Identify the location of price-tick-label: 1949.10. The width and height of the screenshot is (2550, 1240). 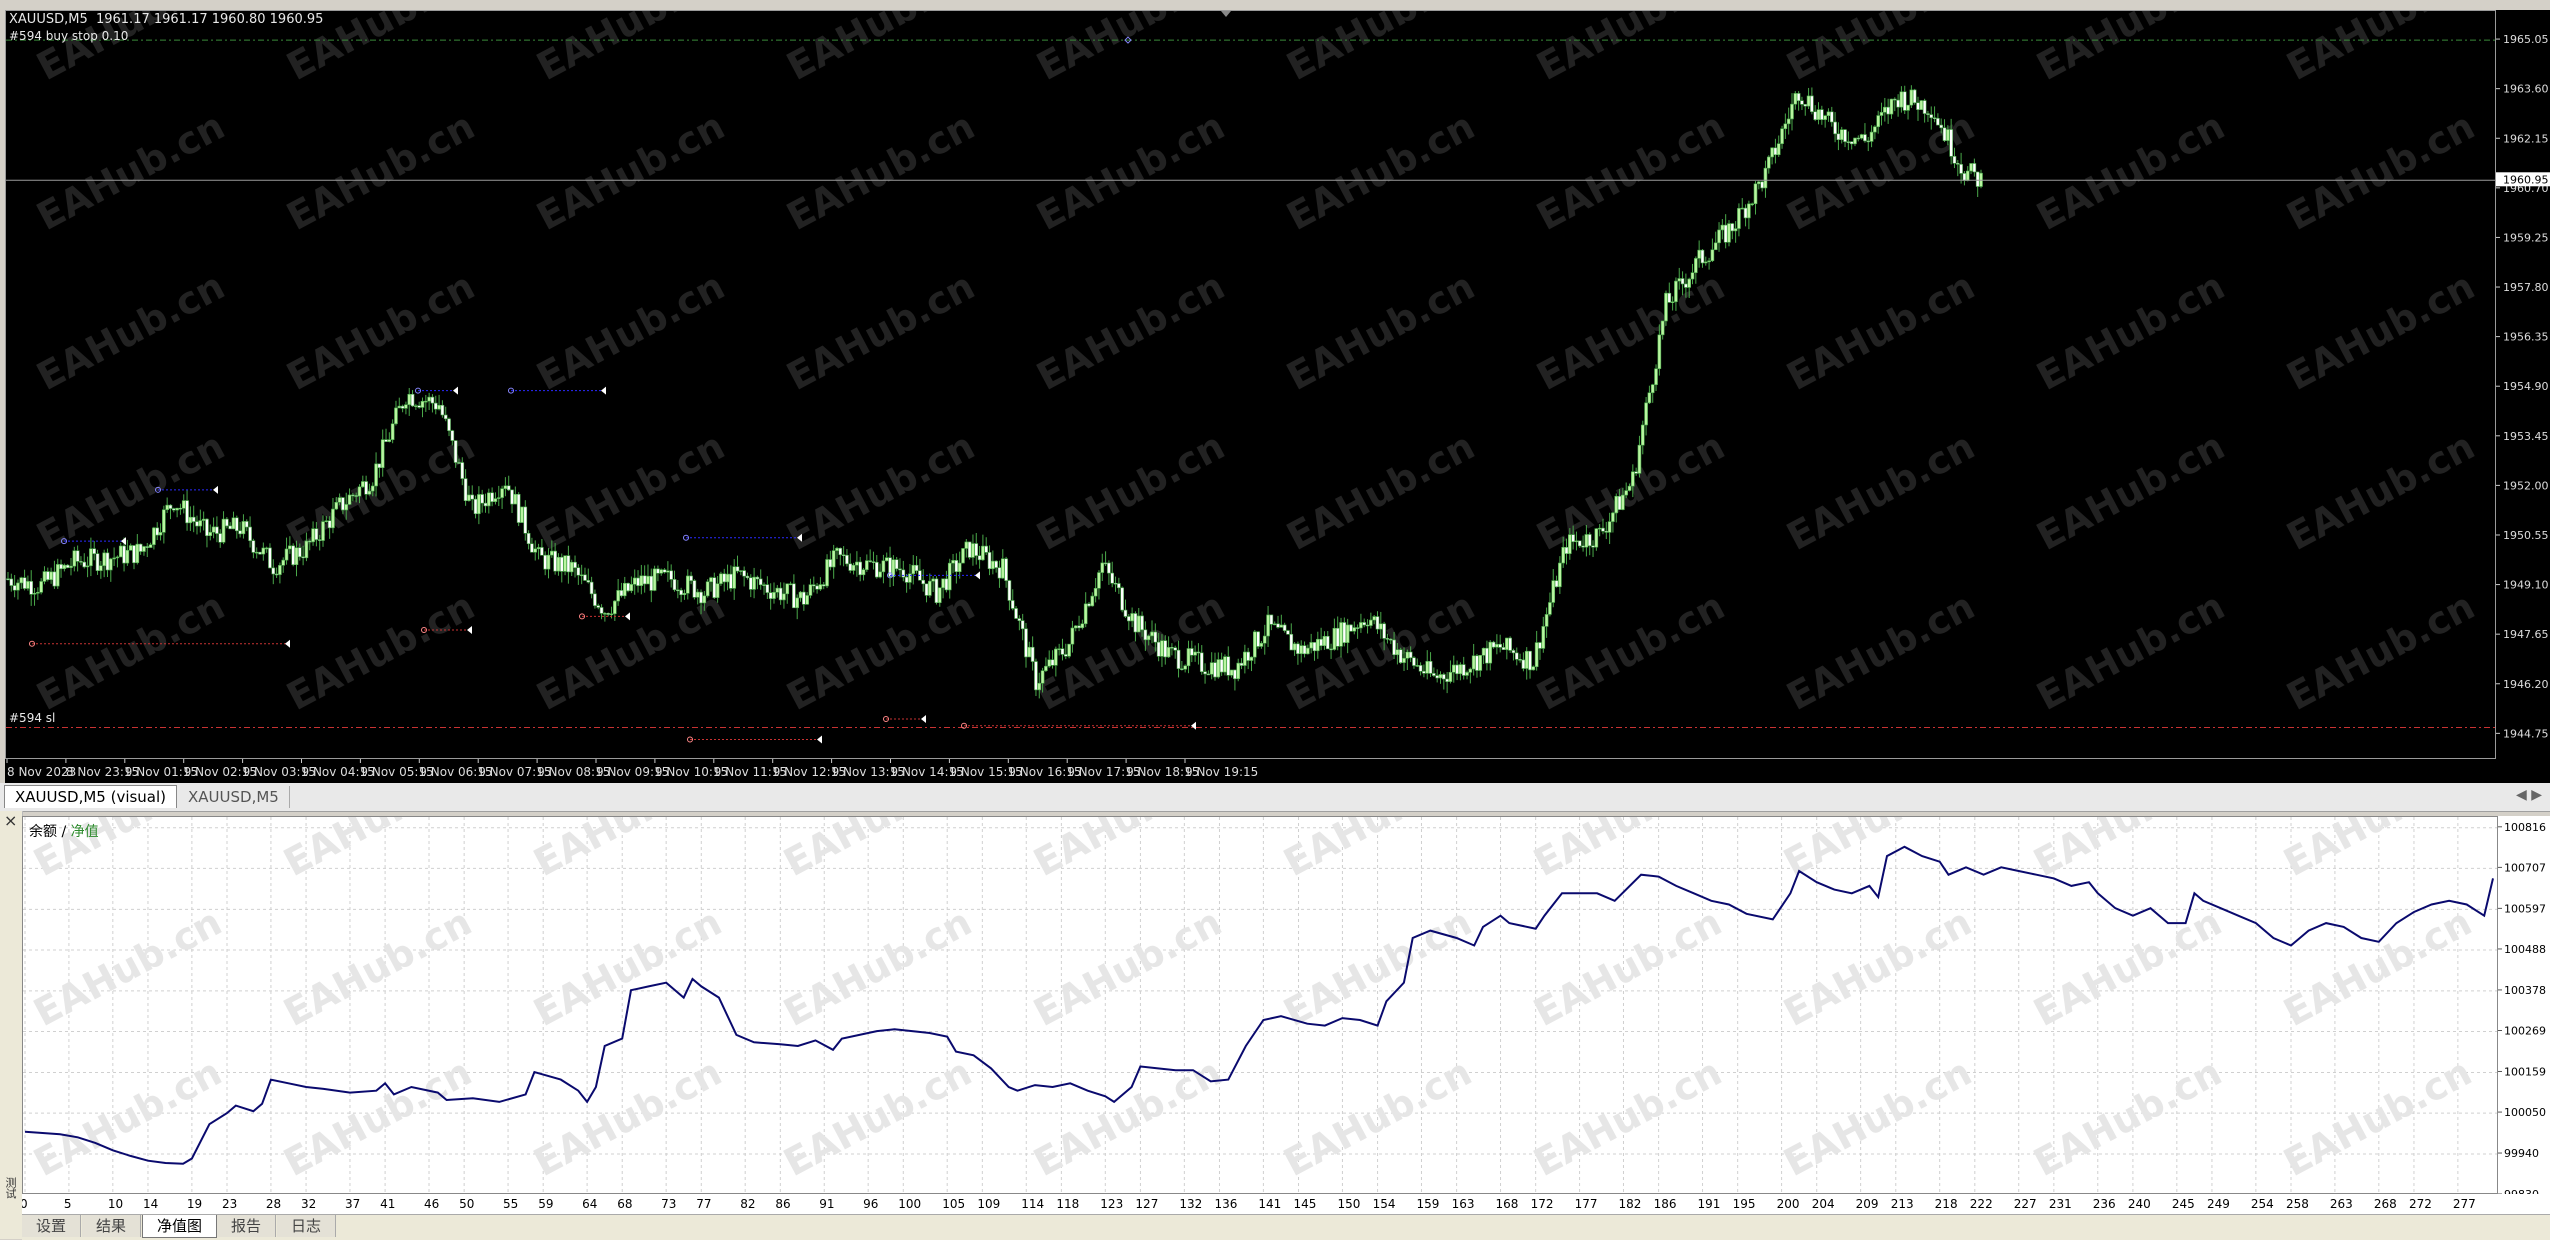
(2526, 585).